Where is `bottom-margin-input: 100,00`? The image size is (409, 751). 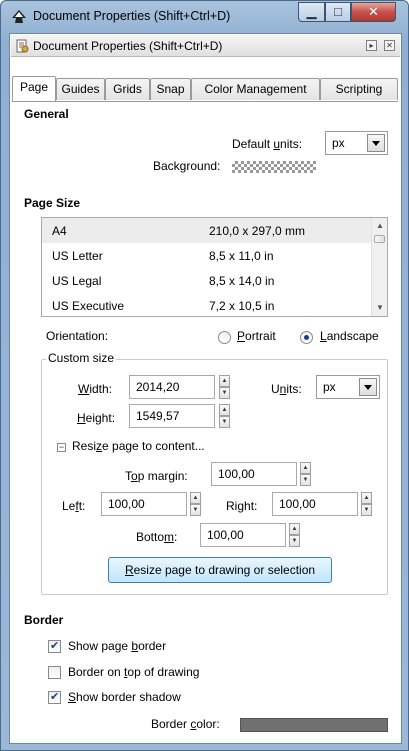
bottom-margin-input: 100,00 is located at coordinates (243, 535).